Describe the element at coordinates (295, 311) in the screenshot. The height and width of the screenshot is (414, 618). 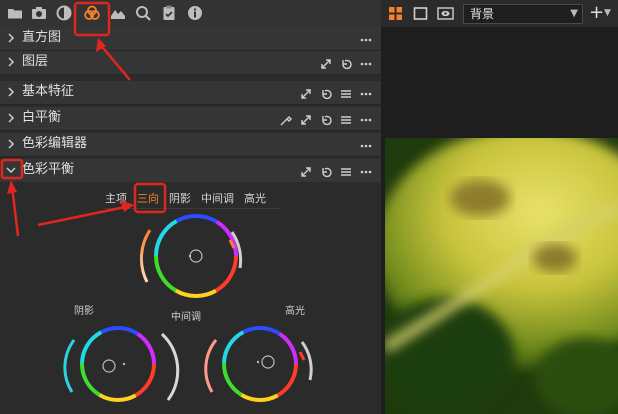
I see `highlight-label: 高光` at that location.